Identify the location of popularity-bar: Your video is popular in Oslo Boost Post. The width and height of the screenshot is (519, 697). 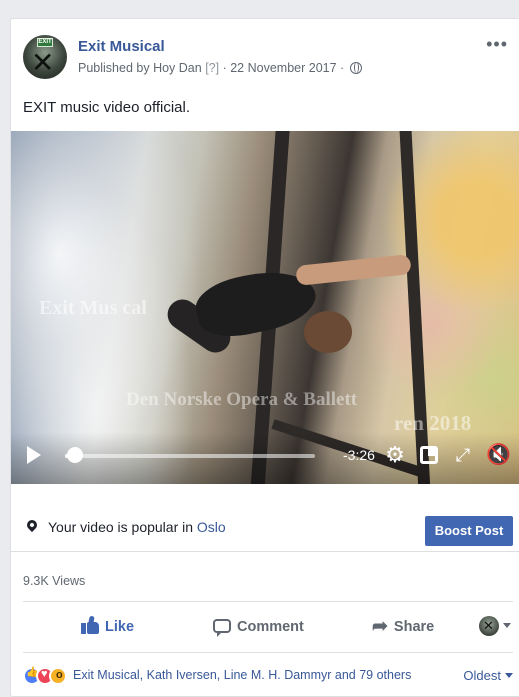
(265, 529).